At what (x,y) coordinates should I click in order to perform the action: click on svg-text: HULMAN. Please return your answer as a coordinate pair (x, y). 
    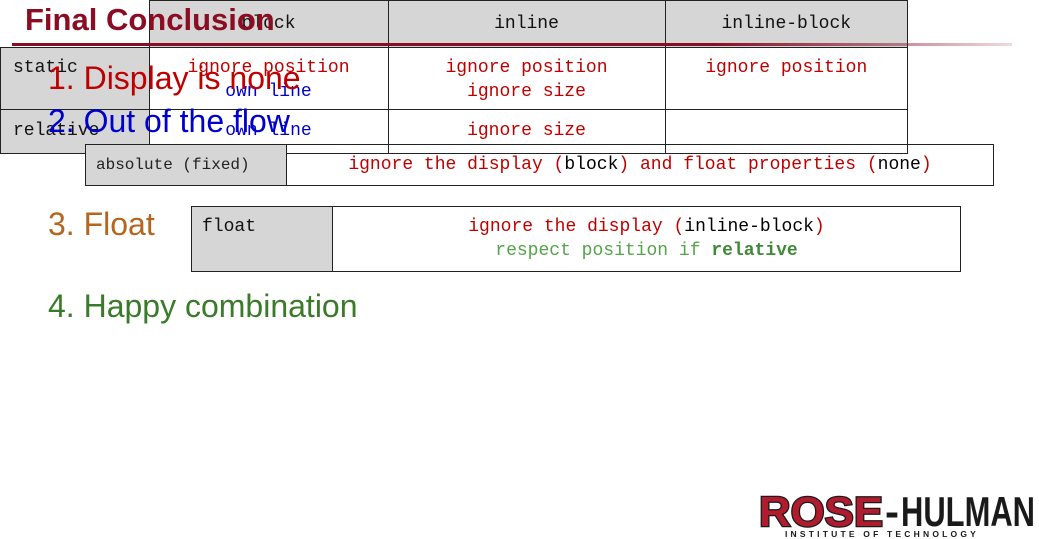
    Looking at the image, I should click on (968, 511).